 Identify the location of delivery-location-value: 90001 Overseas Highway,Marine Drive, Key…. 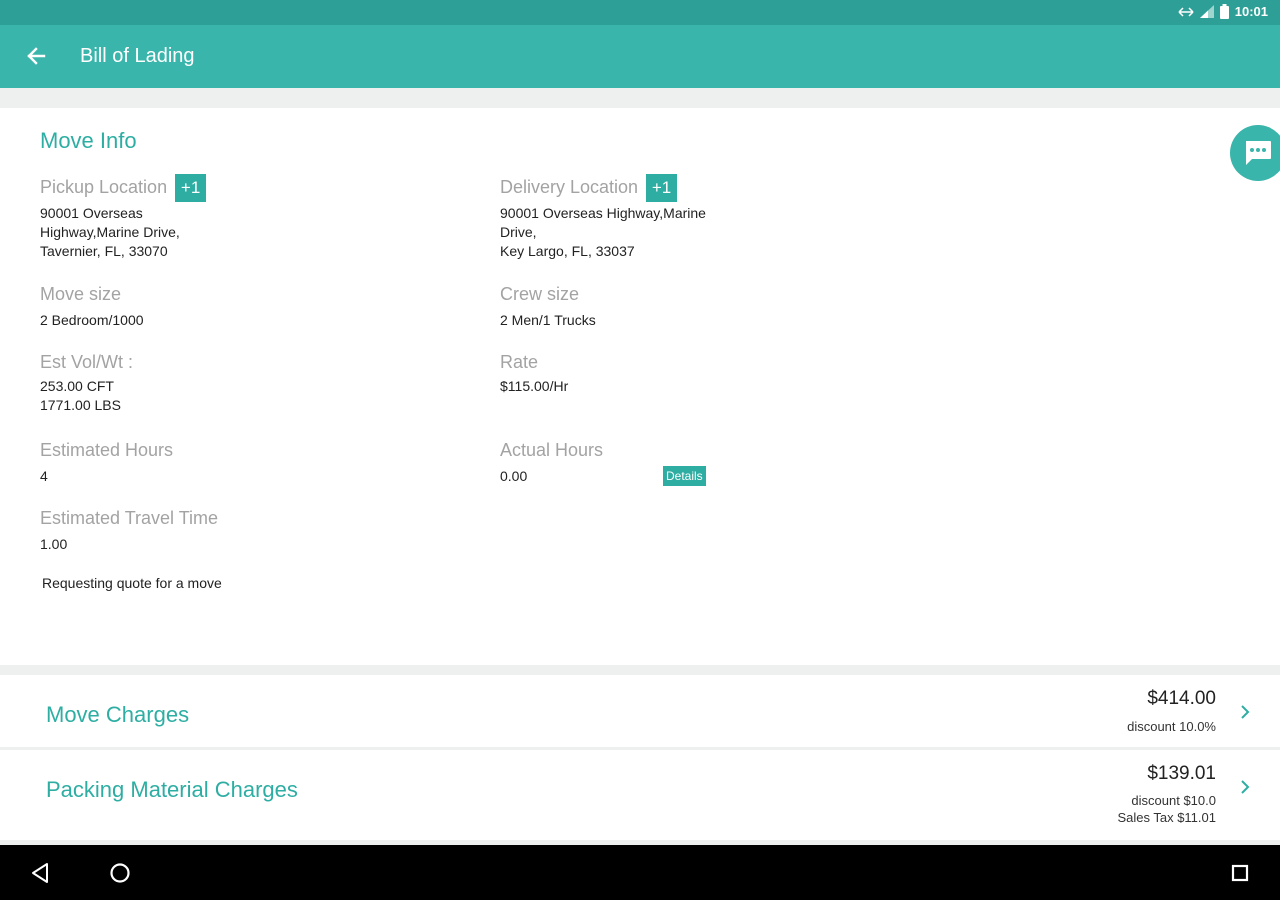
(603, 232).